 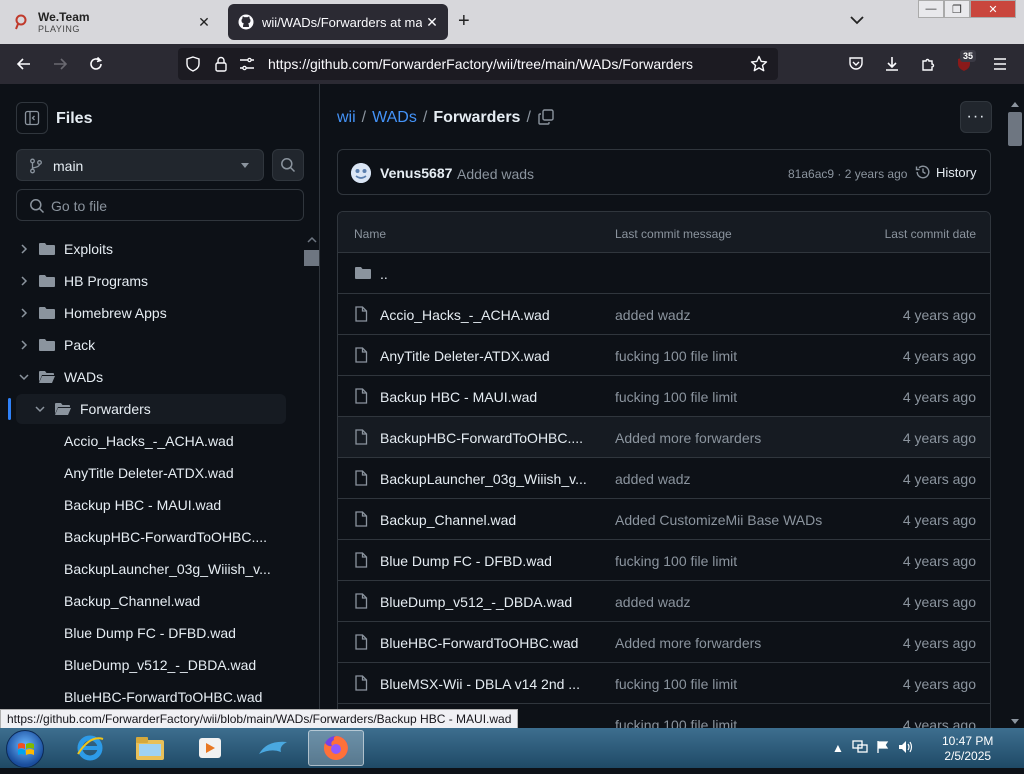 I want to click on maximize-button: ❐, so click(x=957, y=9).